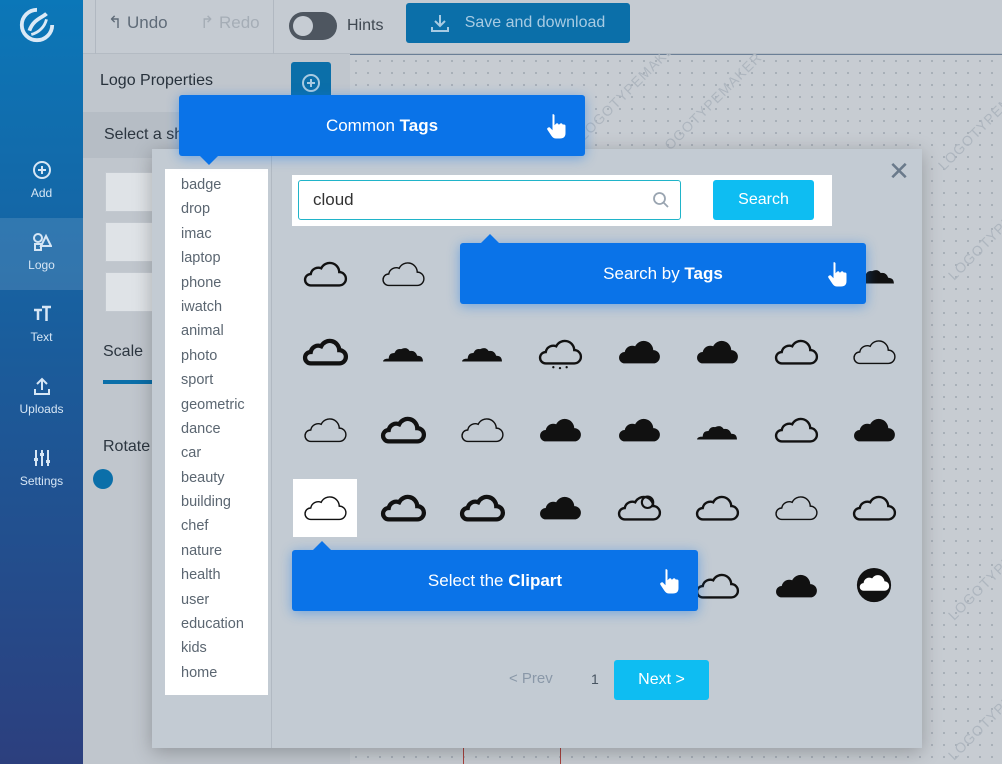  I want to click on save-and-download-button: Save and download, so click(518, 23).